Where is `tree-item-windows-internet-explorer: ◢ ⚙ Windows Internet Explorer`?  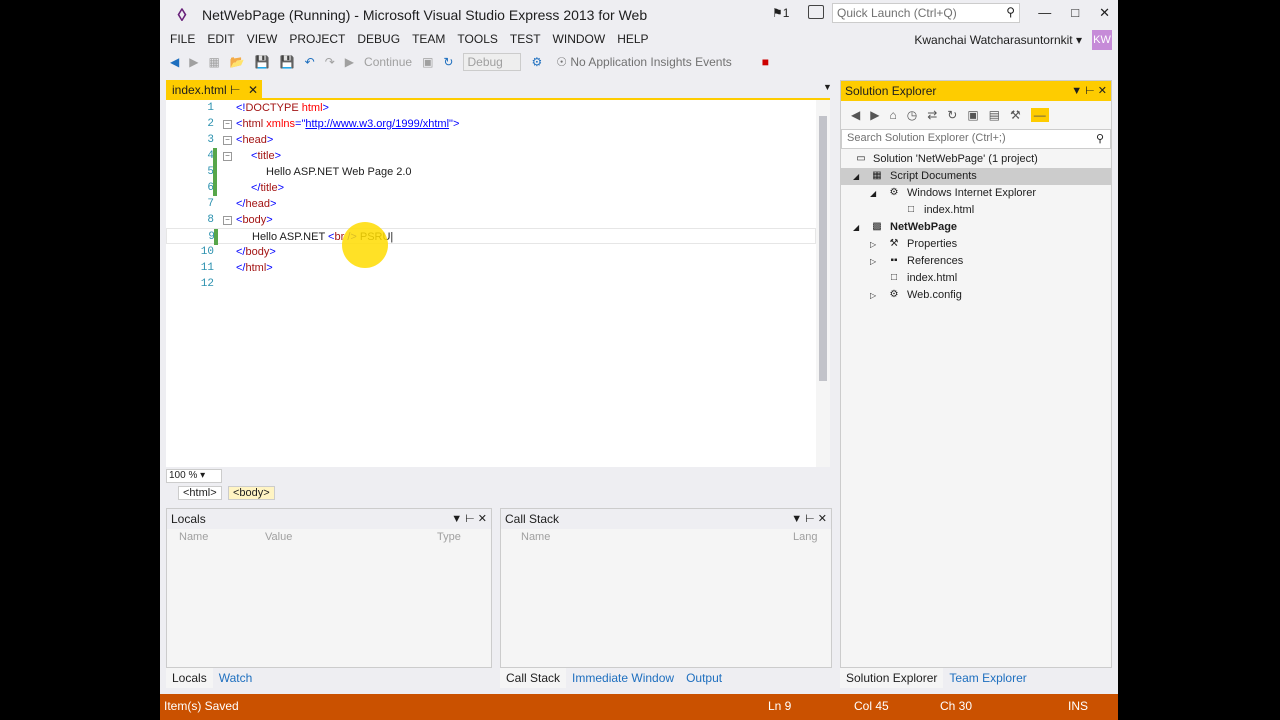 tree-item-windows-internet-explorer: ◢ ⚙ Windows Internet Explorer is located at coordinates (976, 193).